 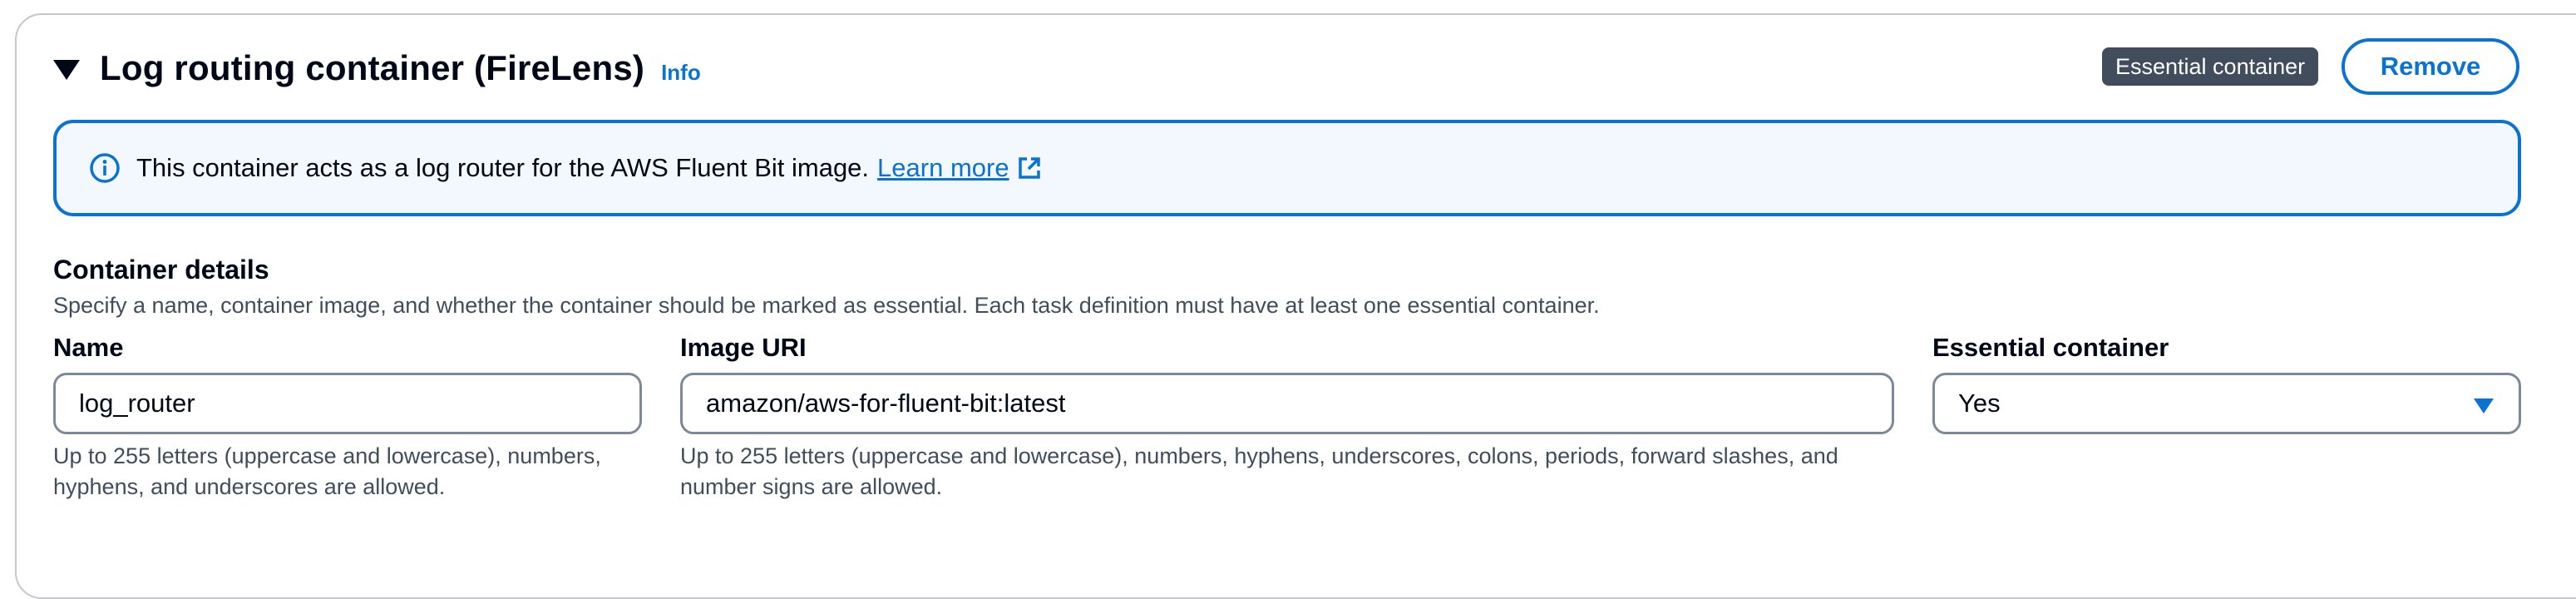 I want to click on image-uri-label: Image URI, so click(x=743, y=348).